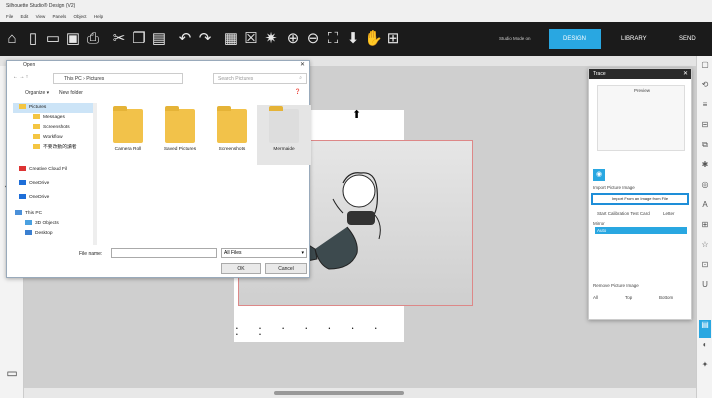 The height and width of the screenshot is (398, 712). Describe the element at coordinates (231, 39) in the screenshot. I see `select-all-icon: ▦` at that location.